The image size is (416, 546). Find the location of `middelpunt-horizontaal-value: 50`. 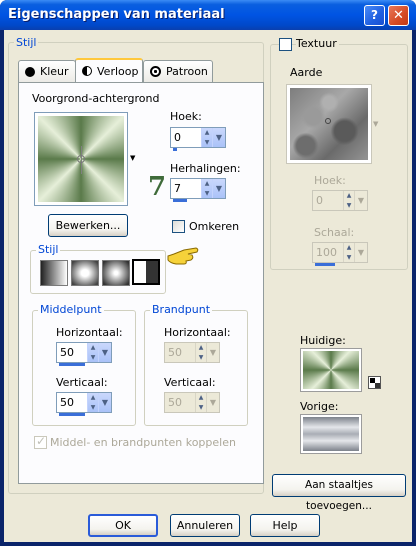

middelpunt-horizontaal-value: 50 is located at coordinates (72, 352).